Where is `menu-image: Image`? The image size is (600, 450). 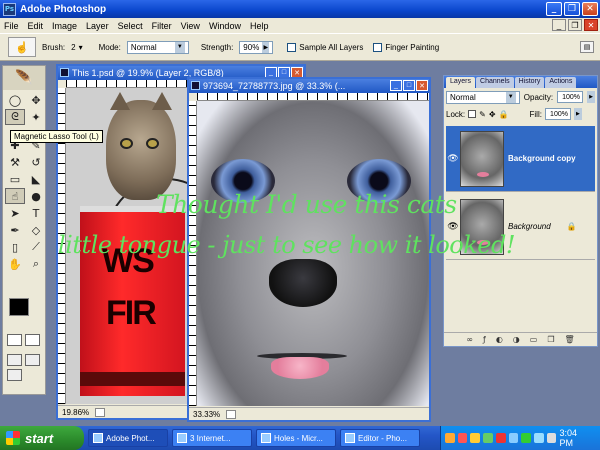 menu-image: Image is located at coordinates (64, 26).